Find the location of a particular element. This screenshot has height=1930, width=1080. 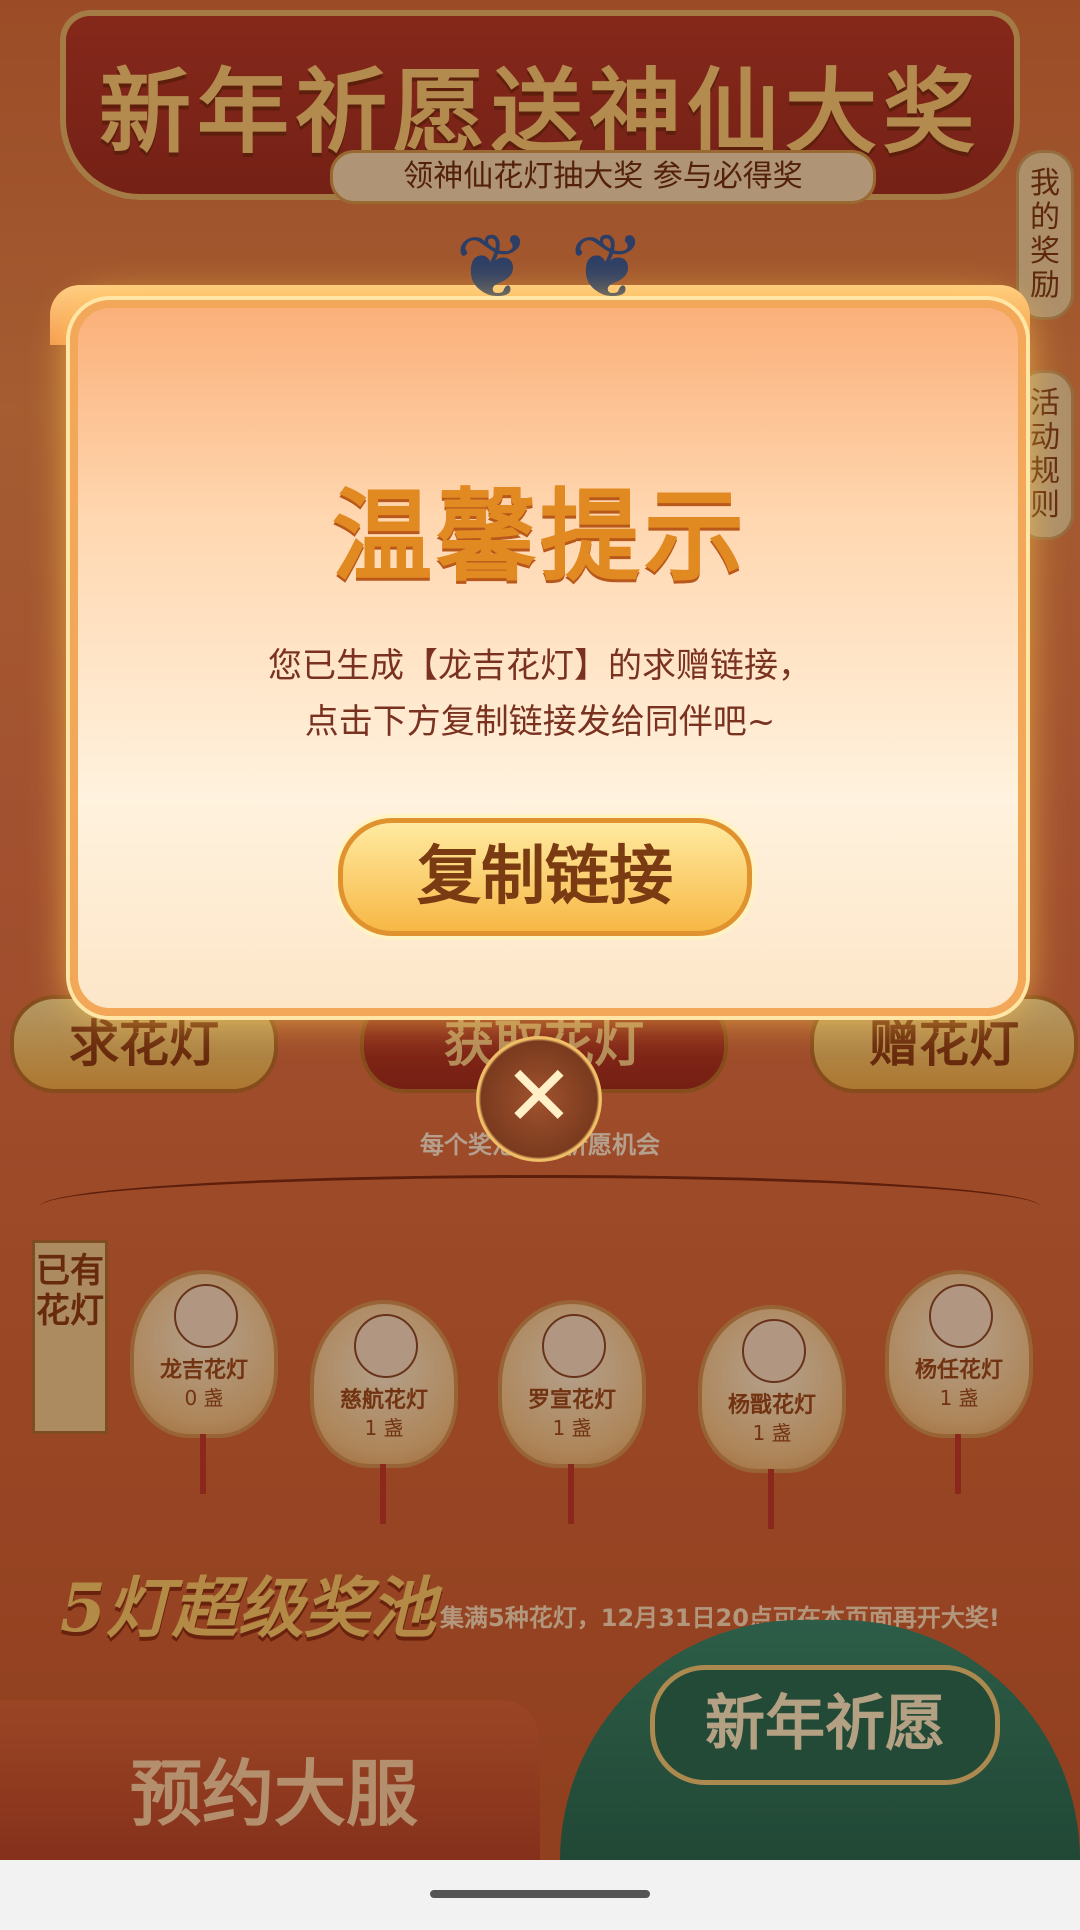

home-indicator is located at coordinates (540, 1894).